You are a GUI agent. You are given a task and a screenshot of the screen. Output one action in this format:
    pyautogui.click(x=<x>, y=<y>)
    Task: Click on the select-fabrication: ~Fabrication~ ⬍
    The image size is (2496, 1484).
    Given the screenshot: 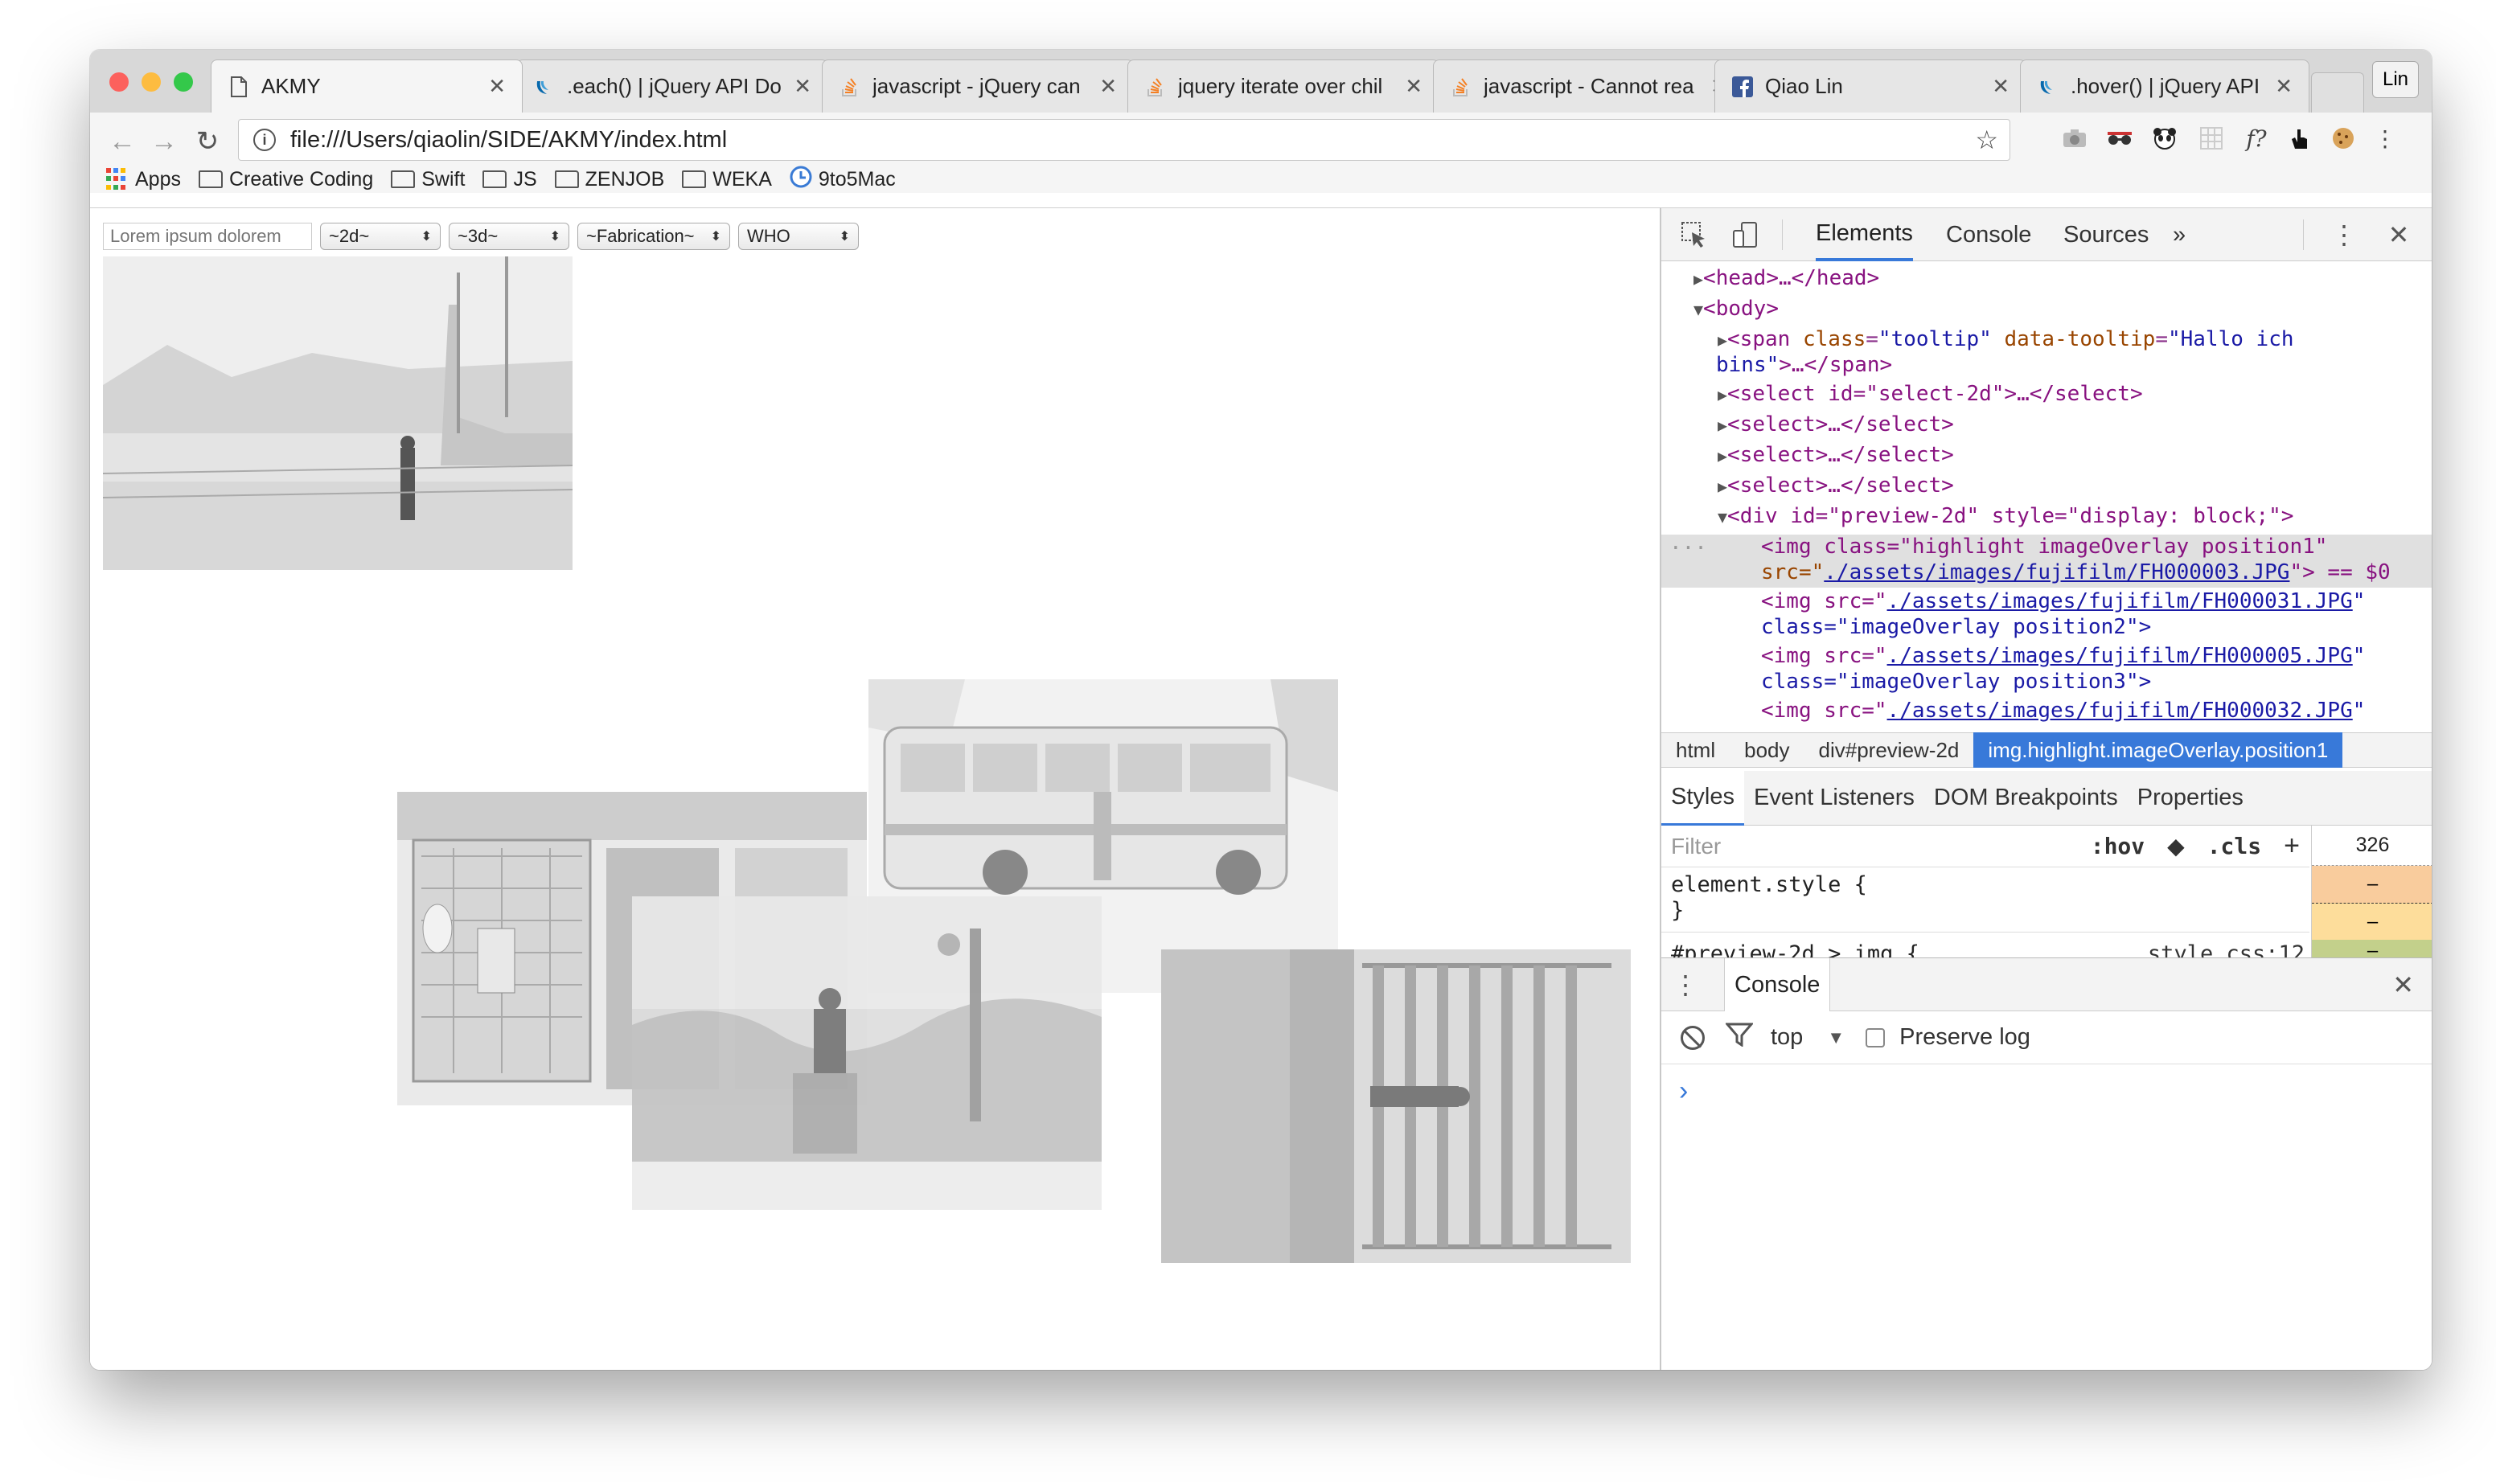 What is the action you would take?
    pyautogui.click(x=653, y=237)
    